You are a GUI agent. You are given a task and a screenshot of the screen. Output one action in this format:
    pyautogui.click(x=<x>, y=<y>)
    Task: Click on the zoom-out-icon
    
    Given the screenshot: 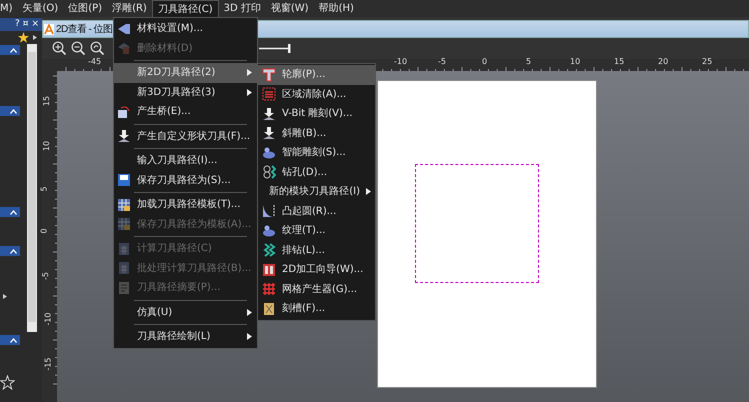 What is the action you would take?
    pyautogui.click(x=78, y=48)
    